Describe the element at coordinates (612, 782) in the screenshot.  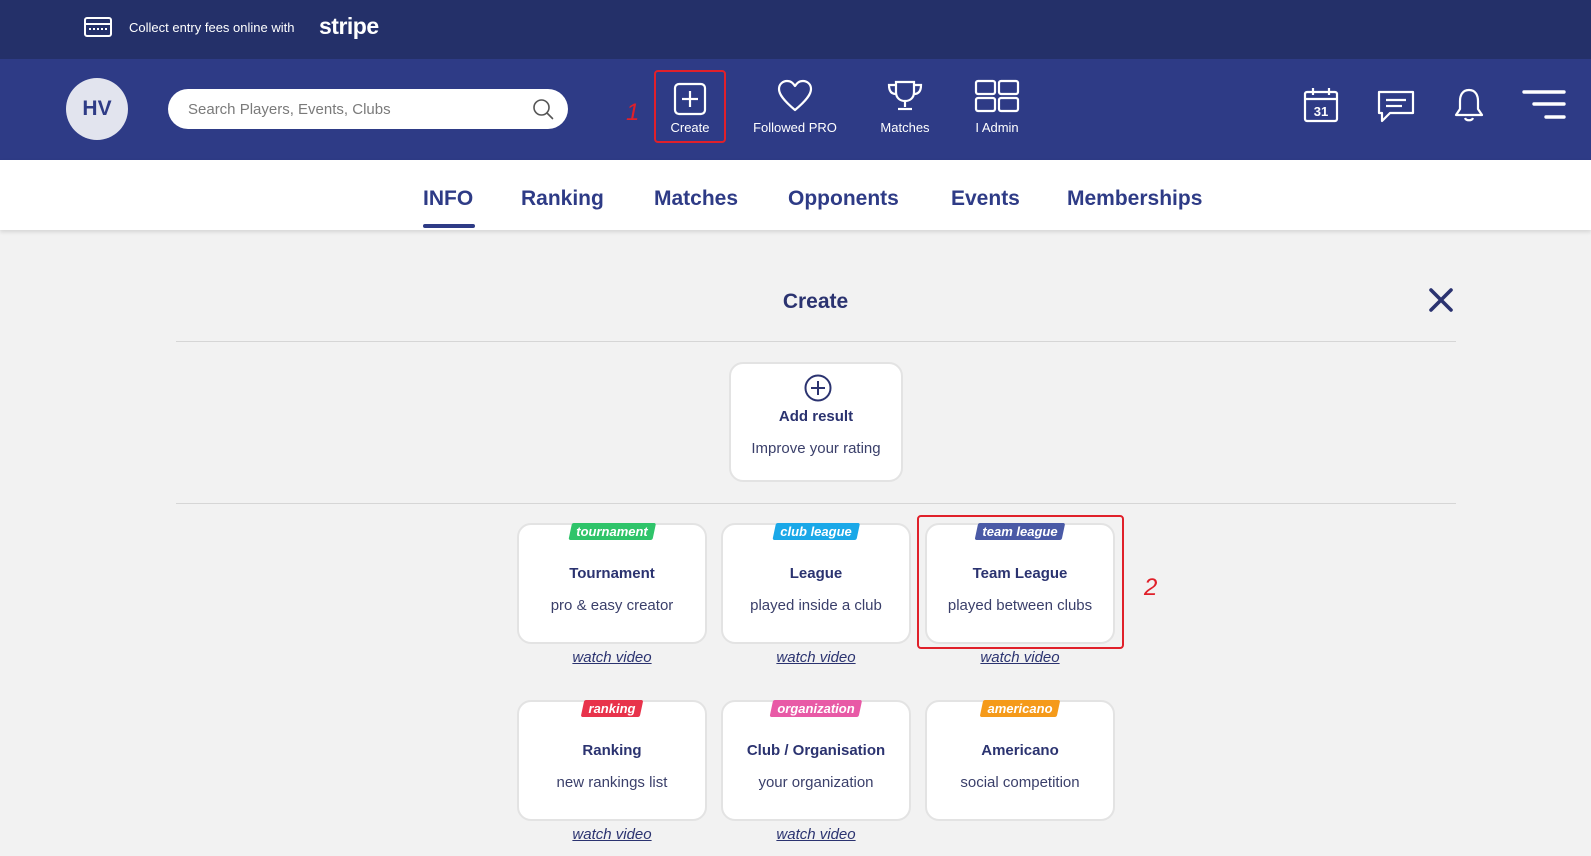
I see `card-subtitle: new rankings list` at that location.